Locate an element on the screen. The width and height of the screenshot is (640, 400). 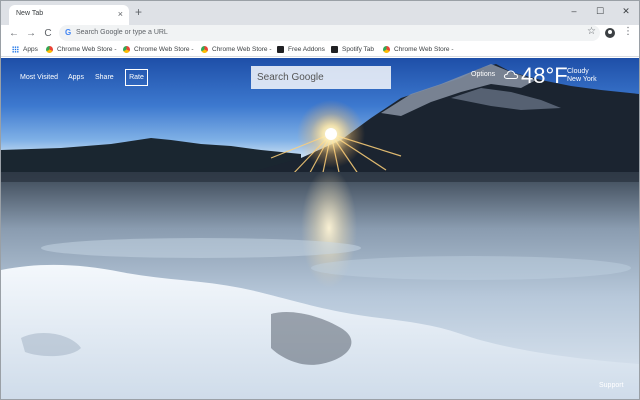
bookmark-chrome-web-store-4: Chrome Web Store - is located at coordinates (418, 49).